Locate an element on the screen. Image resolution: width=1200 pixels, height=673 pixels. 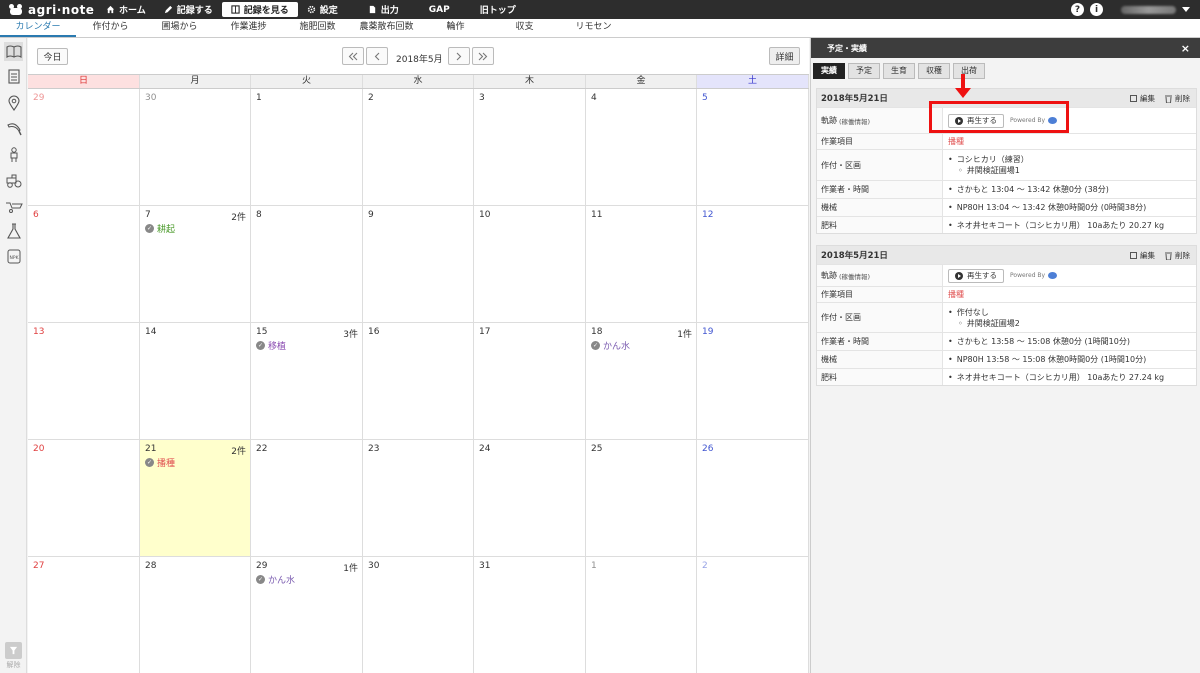
calendar-day-cell: 3 is located at coordinates (530, 147).